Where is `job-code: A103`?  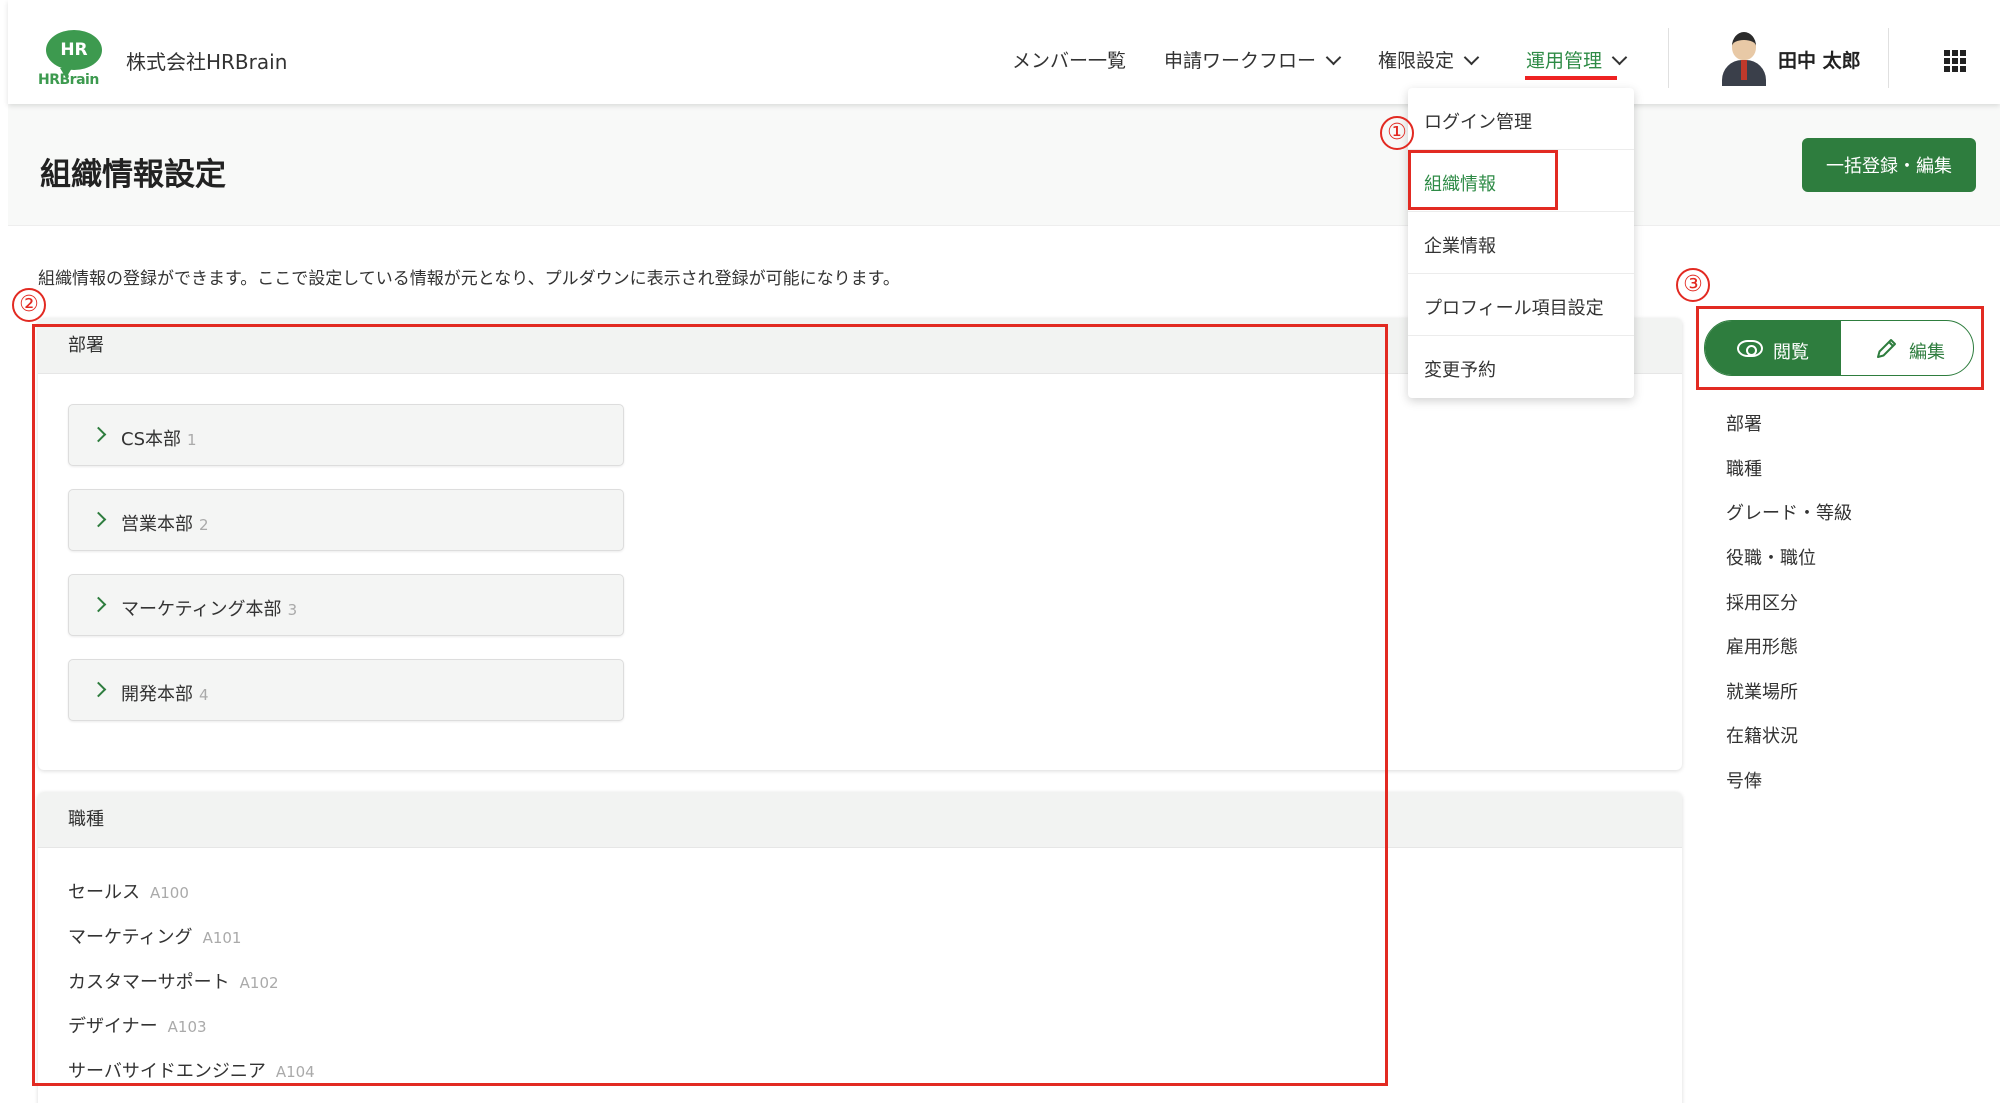
job-code: A103 is located at coordinates (187, 1027).